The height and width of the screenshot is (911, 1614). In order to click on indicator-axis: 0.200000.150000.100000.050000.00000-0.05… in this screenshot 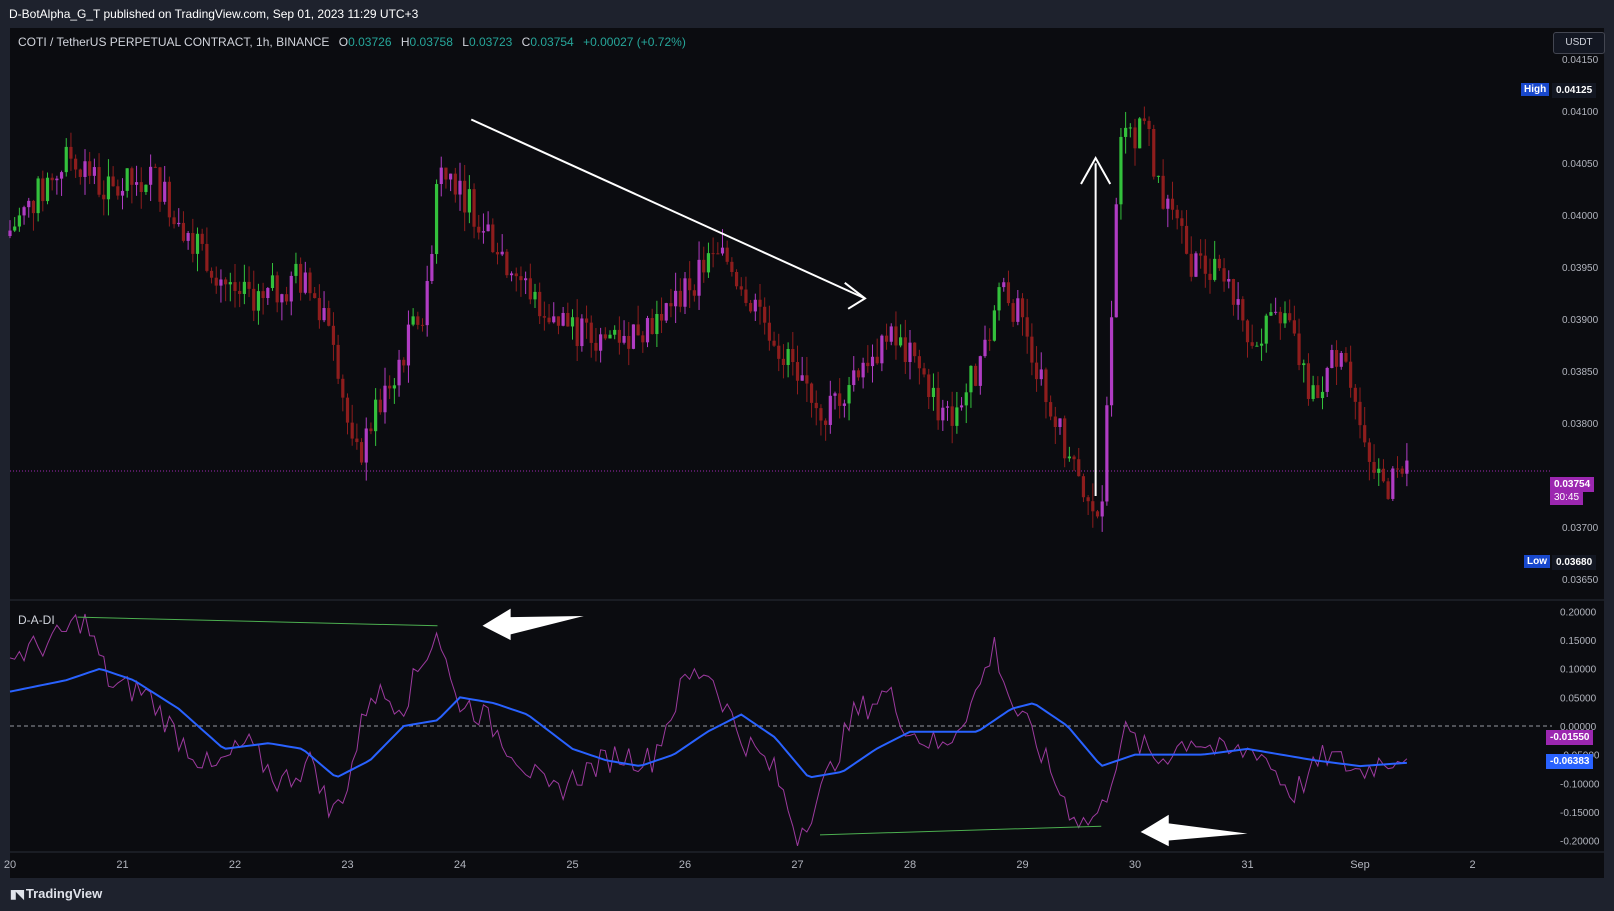, I will do `click(1580, 727)`.